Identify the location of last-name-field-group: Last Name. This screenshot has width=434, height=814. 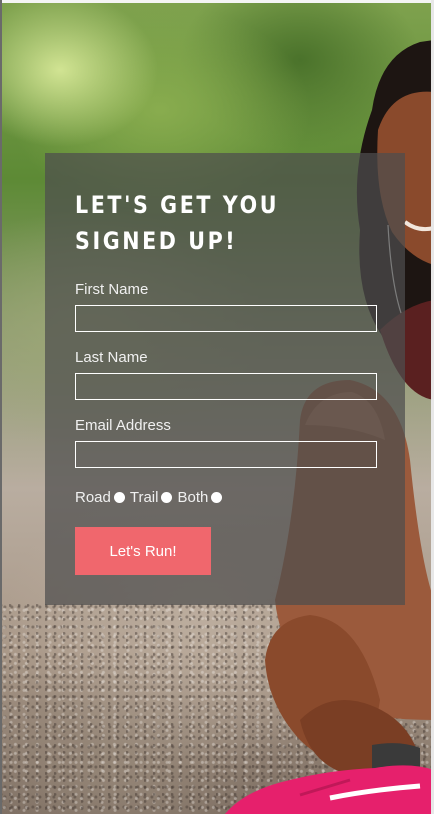
(226, 374).